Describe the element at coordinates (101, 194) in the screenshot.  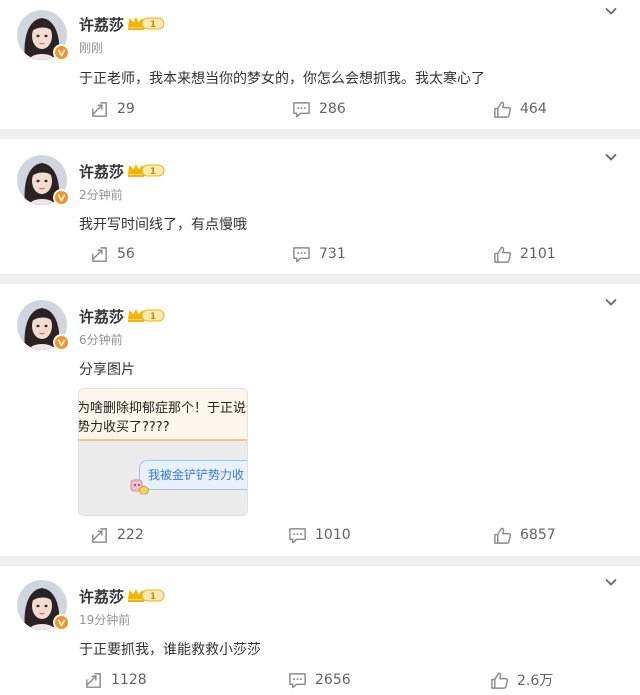
I see `post-time: 2分钟前` at that location.